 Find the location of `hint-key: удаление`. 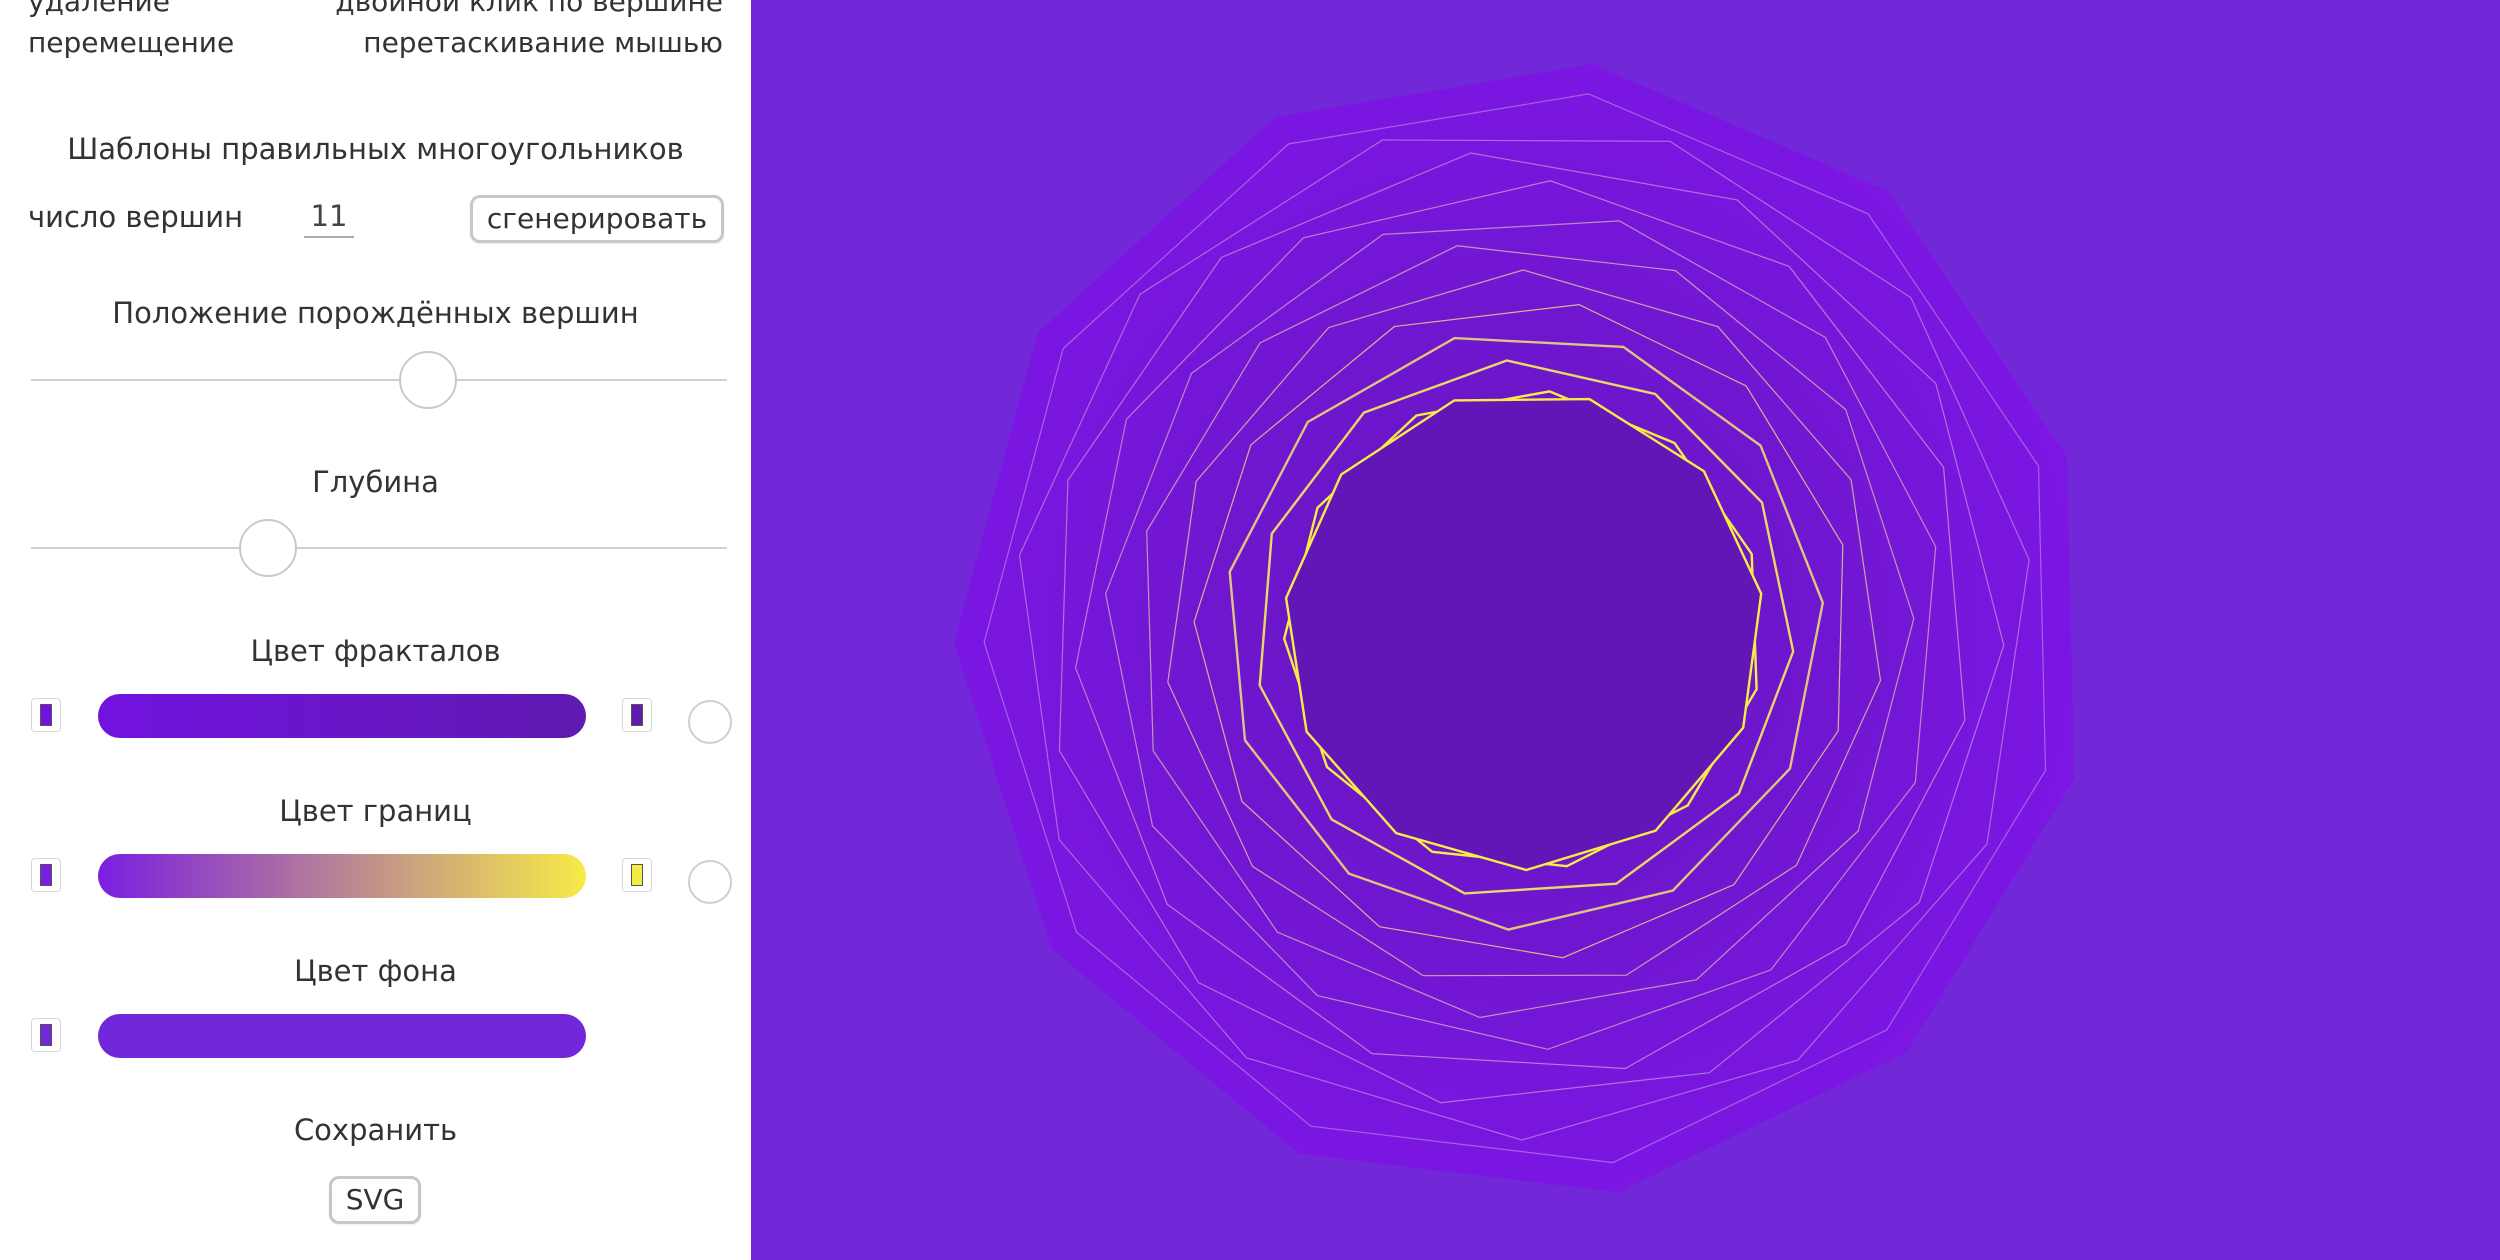

hint-key: удаление is located at coordinates (99, 9).